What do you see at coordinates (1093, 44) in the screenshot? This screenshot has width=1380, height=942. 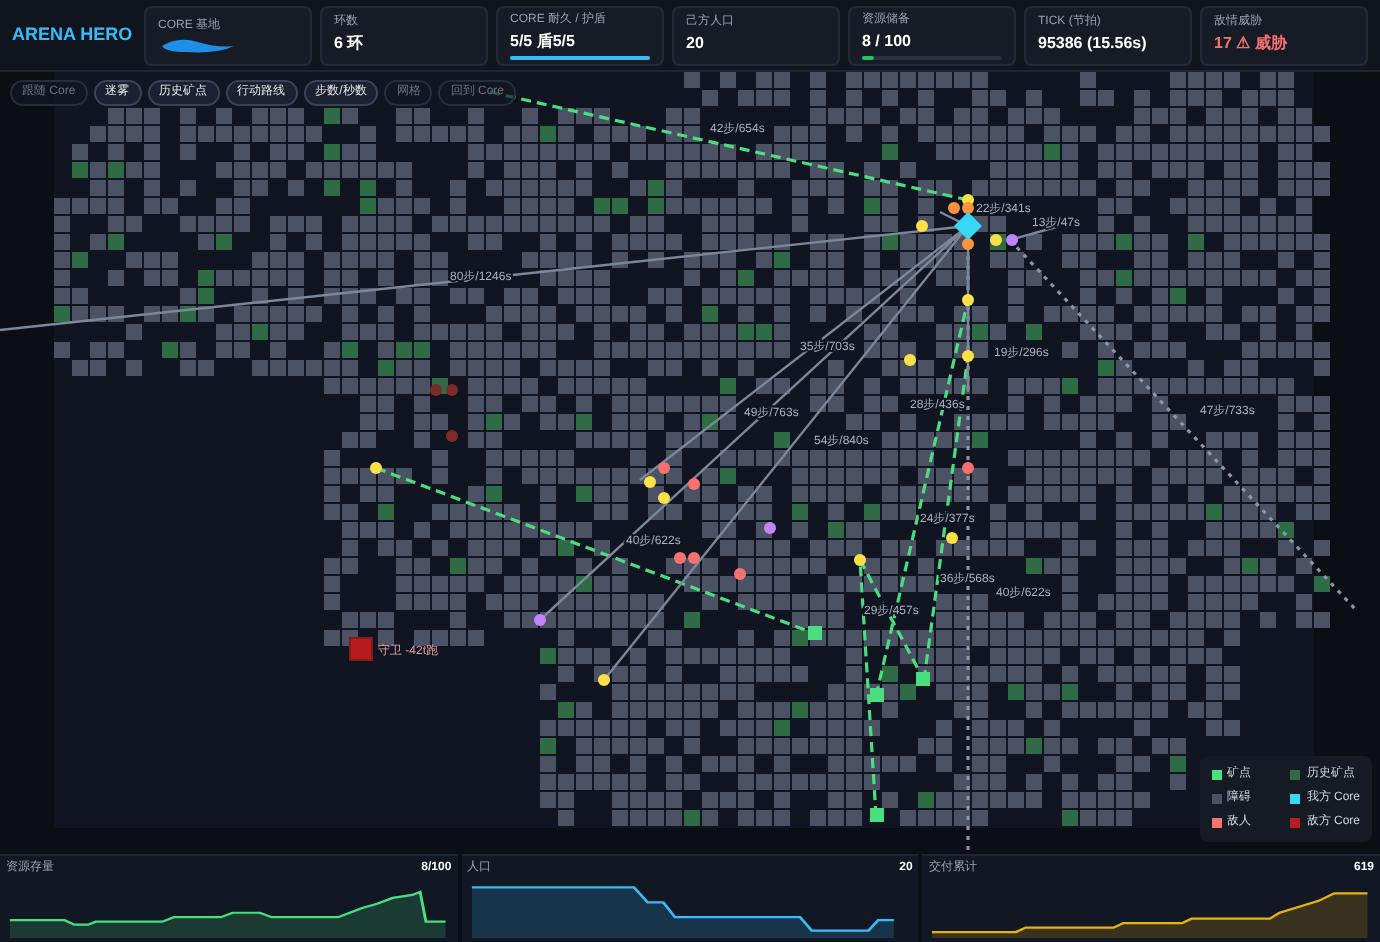 I see `stat-value: 95386 (15.56s)` at bounding box center [1093, 44].